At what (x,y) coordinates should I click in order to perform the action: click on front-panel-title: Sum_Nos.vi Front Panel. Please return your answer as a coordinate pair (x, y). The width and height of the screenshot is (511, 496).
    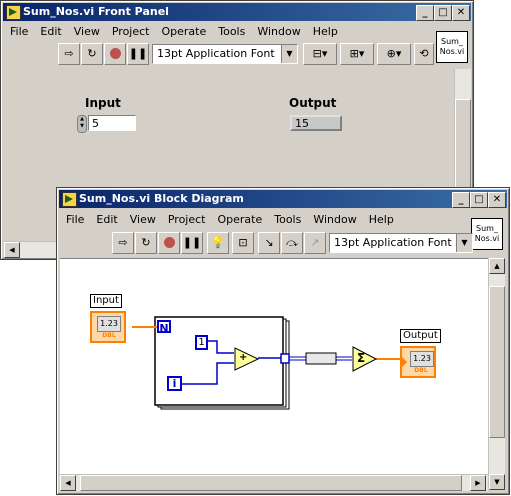
    Looking at the image, I should click on (96, 11).